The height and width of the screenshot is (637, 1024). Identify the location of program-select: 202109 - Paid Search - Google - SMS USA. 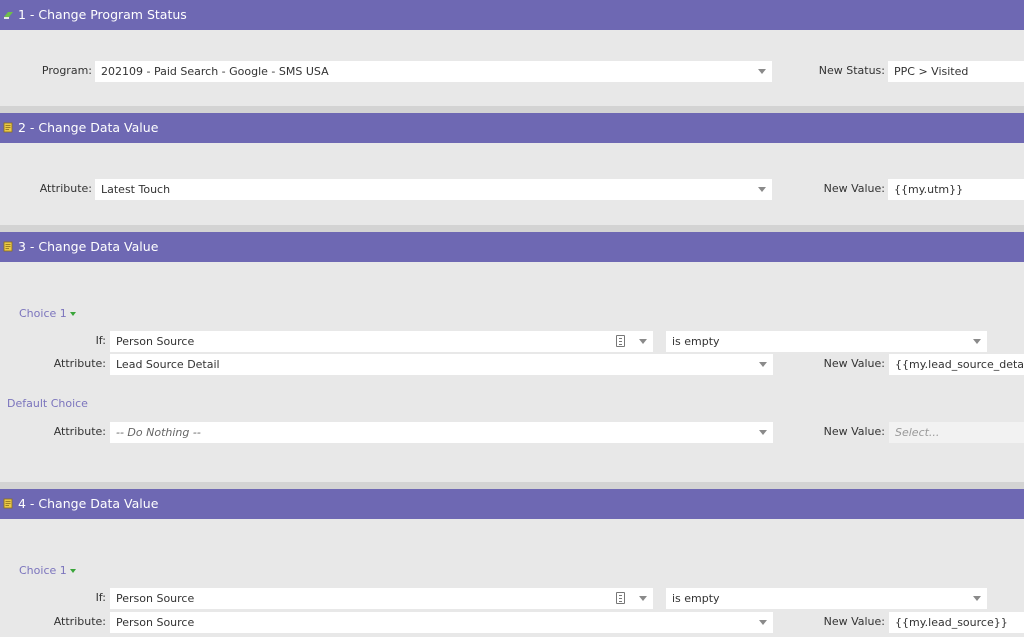
(433, 71).